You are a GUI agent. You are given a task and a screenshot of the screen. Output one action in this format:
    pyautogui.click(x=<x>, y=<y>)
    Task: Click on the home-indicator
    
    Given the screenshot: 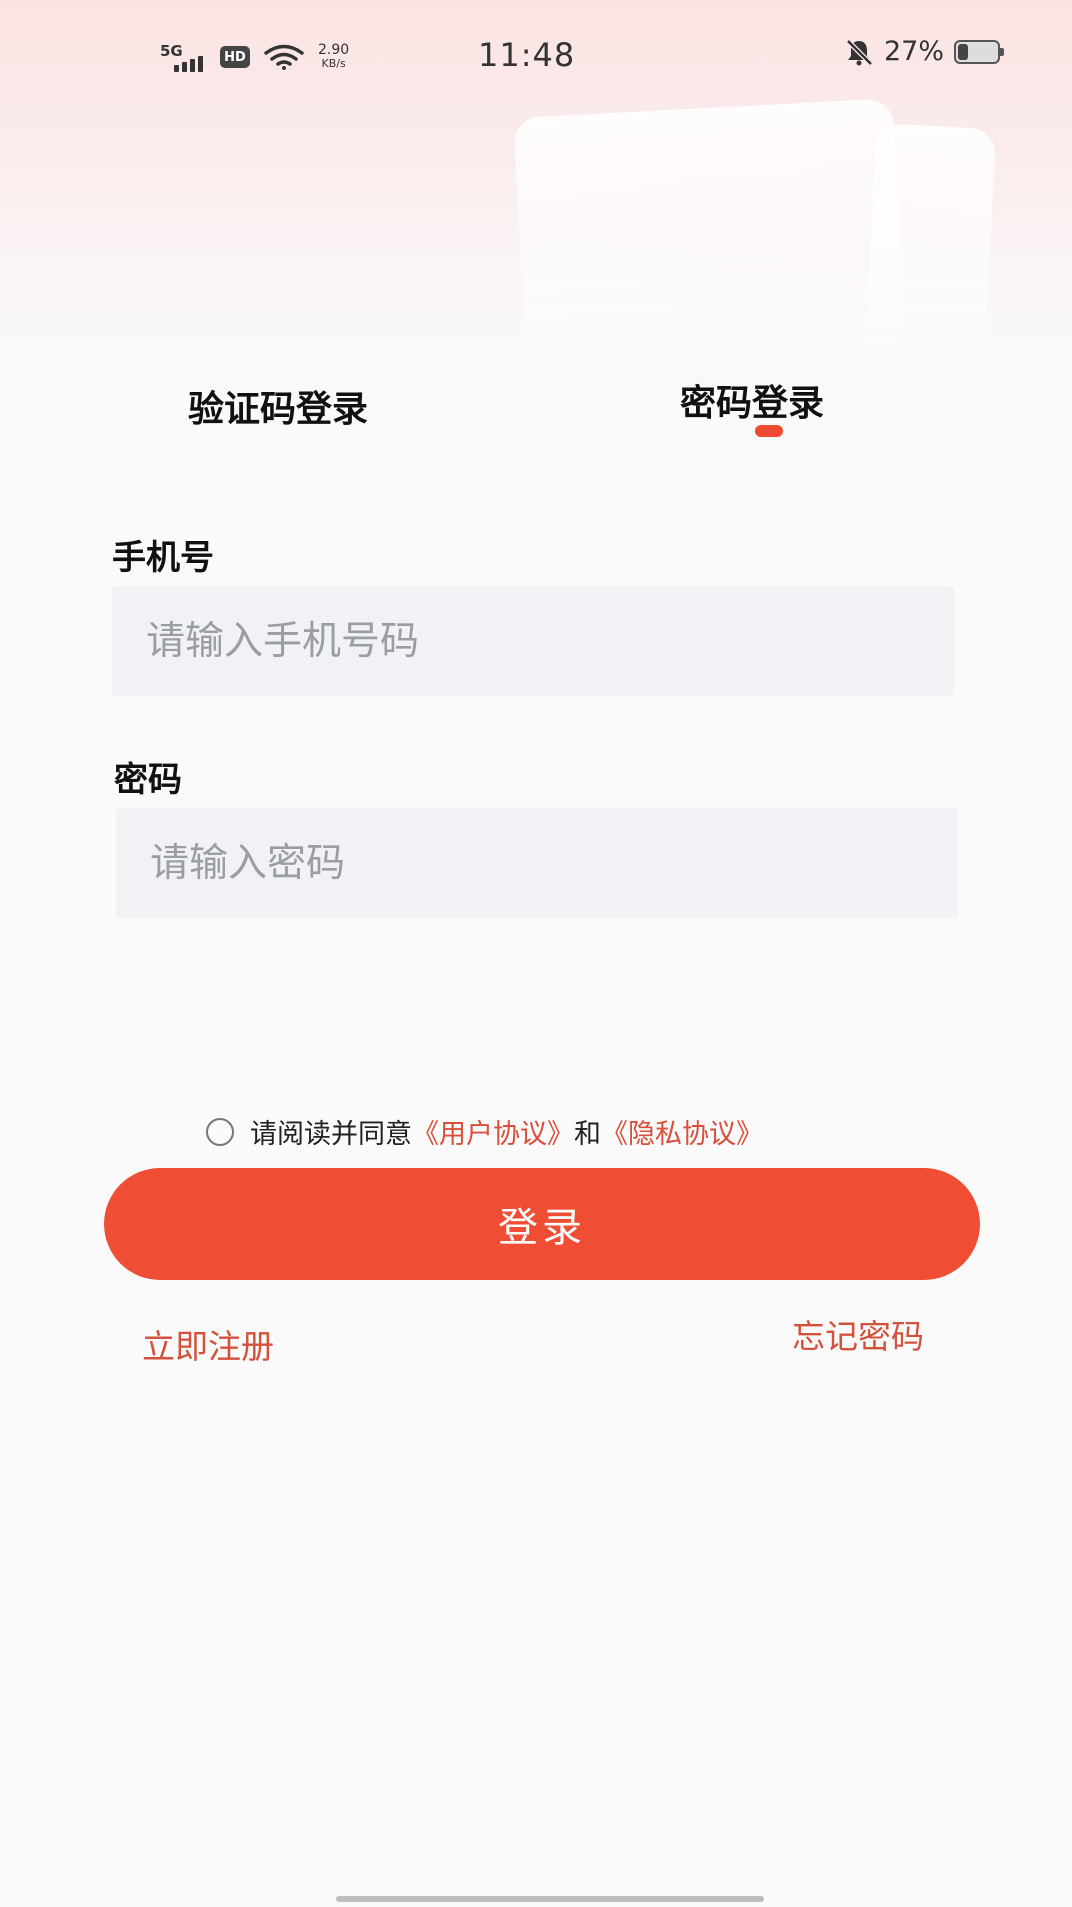 What is the action you would take?
    pyautogui.click(x=550, y=1899)
    